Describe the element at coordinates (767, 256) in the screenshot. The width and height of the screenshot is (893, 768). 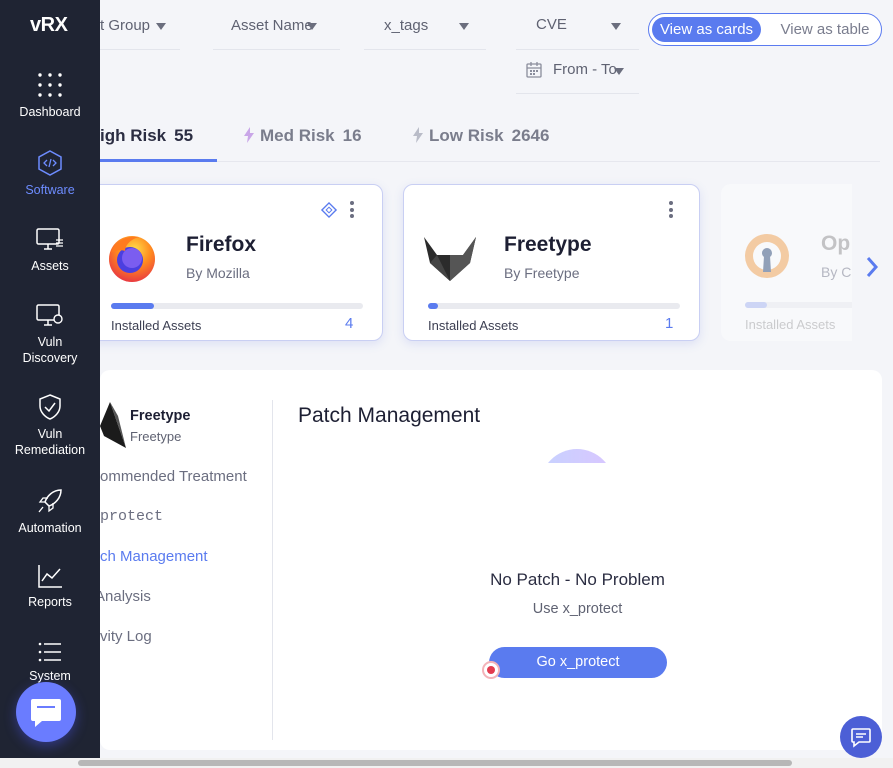
I see `openvpn-logo` at that location.